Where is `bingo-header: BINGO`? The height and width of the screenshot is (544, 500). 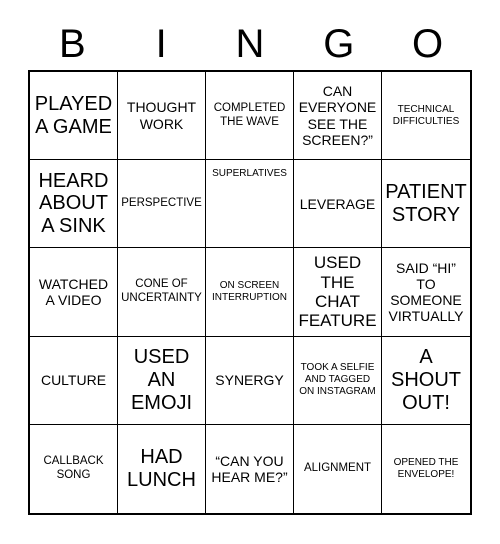 bingo-header: BINGO is located at coordinates (250, 44).